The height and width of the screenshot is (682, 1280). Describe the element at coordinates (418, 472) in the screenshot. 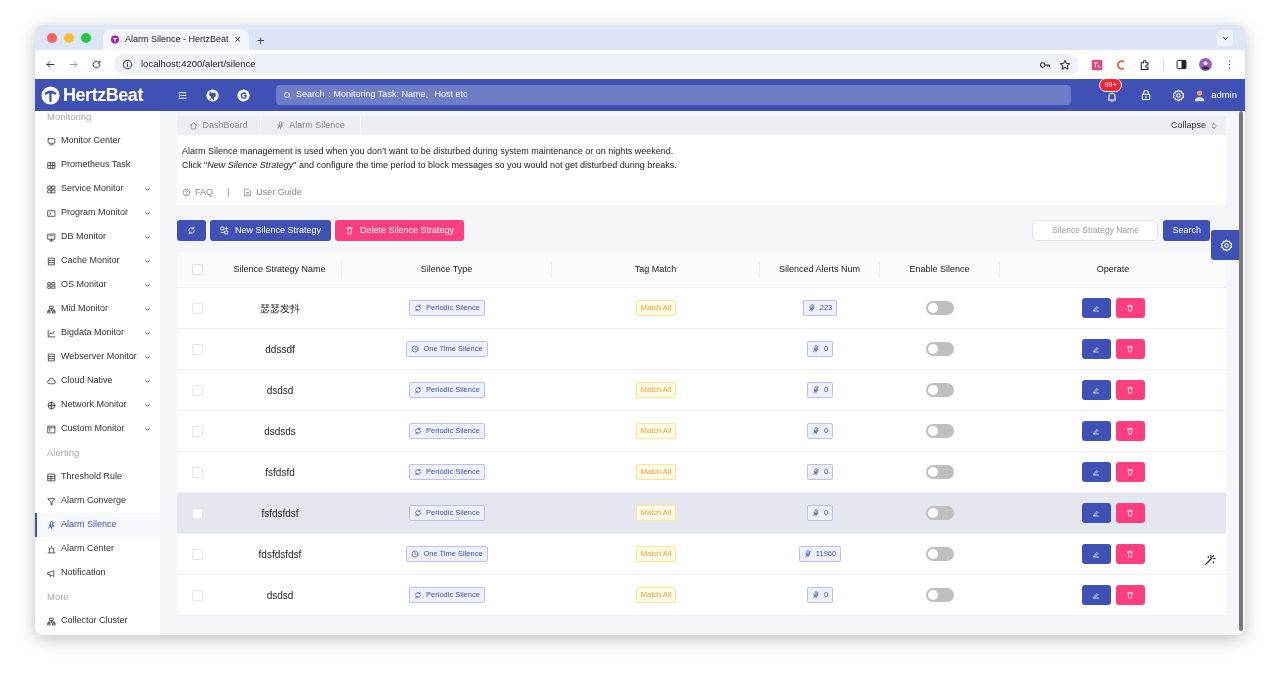

I see `cycle-icon` at that location.